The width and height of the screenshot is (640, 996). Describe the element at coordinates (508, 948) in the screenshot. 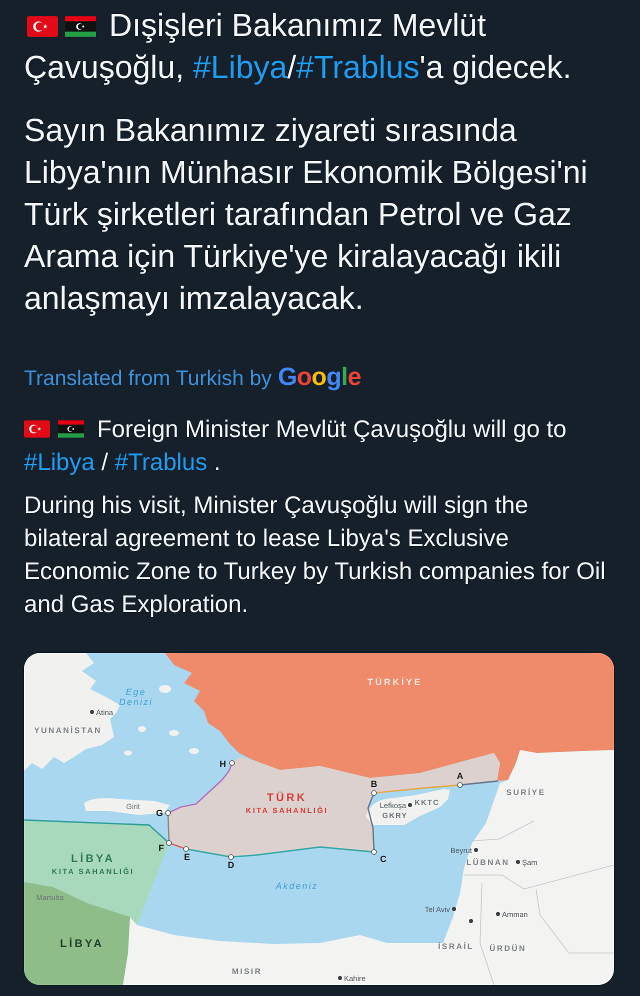

I see `country-label: ÜRDÜN` at that location.